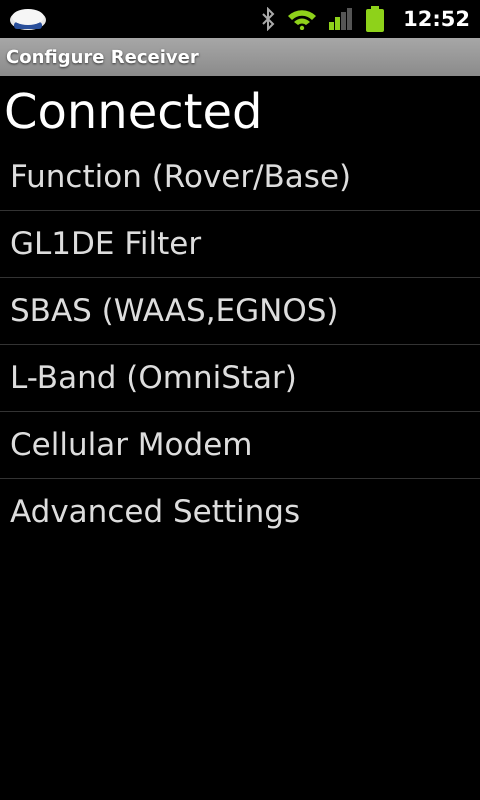 The width and height of the screenshot is (480, 800). Describe the element at coordinates (240, 244) in the screenshot. I see `menu-item: GL1DE Filter` at that location.